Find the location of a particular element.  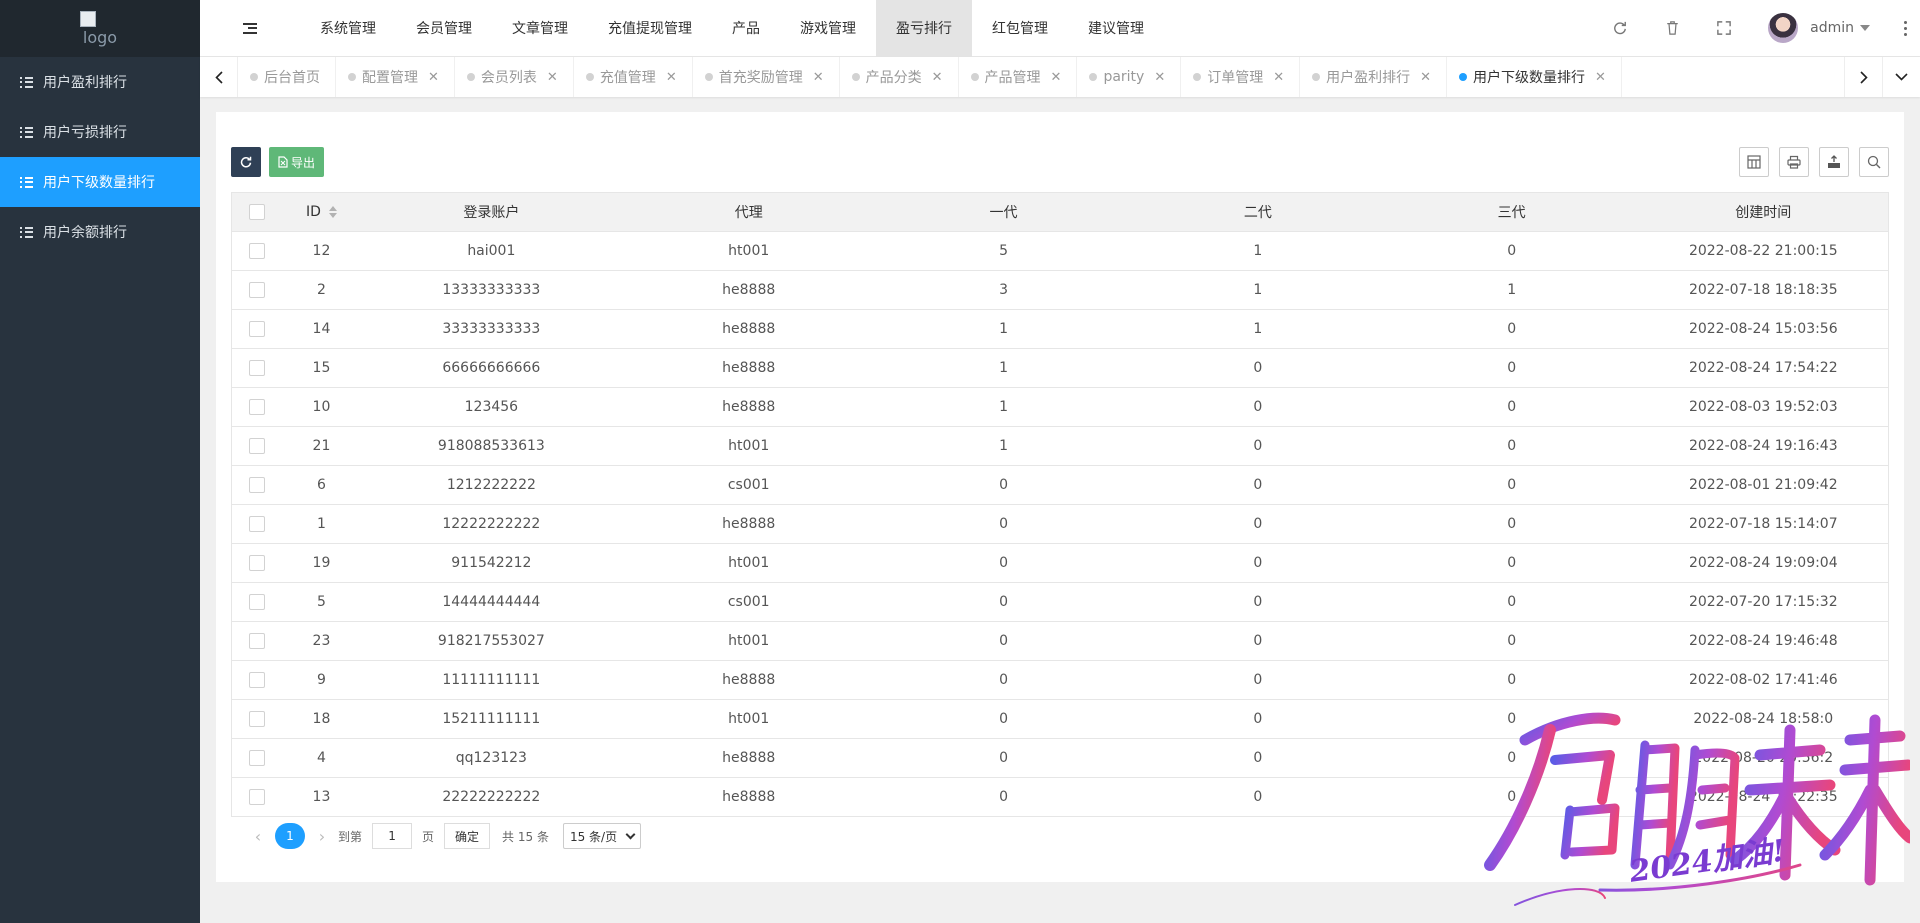

tab-7: 产品管理 ✕ is located at coordinates (1018, 77).